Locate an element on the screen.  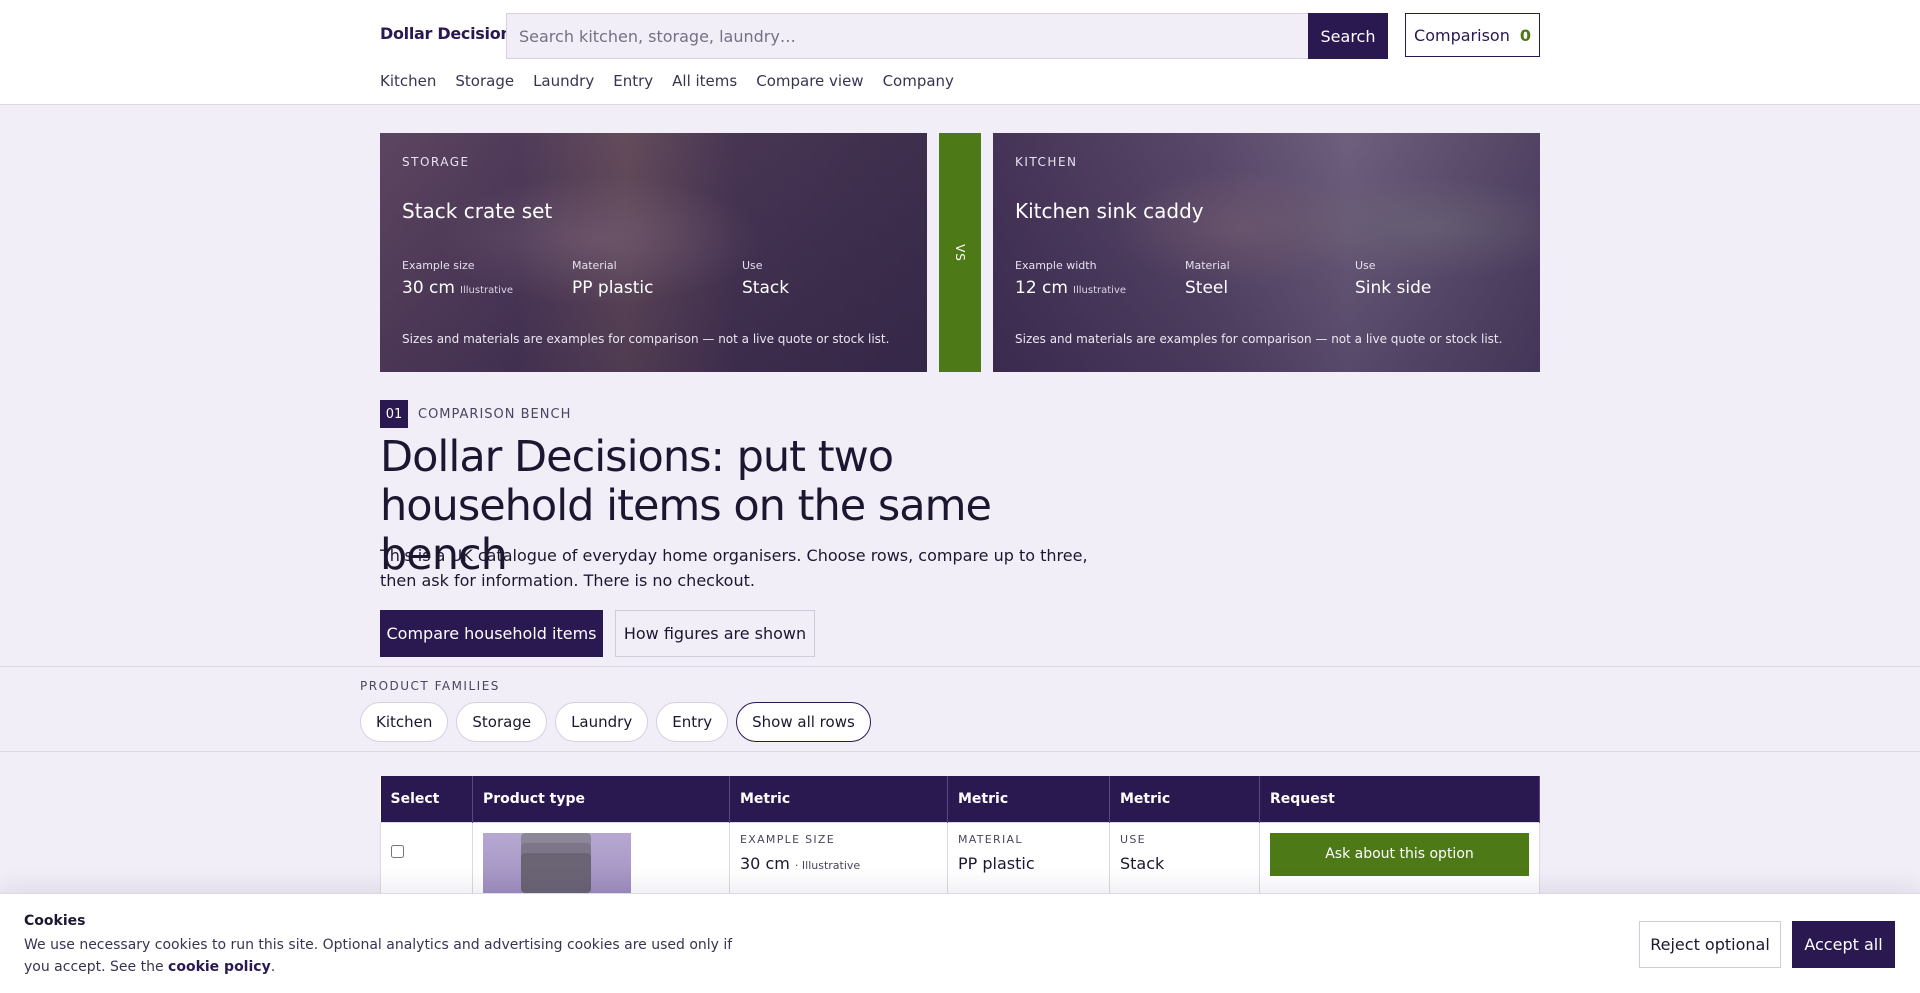
comparison-label: Comparison is located at coordinates (1462, 35).